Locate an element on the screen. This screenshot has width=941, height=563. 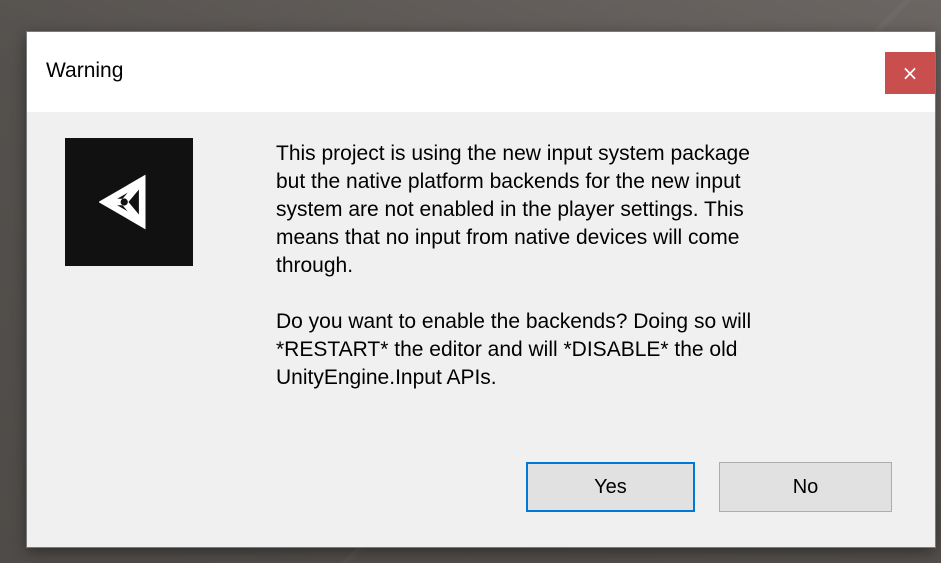
close-icon: × is located at coordinates (910, 73).